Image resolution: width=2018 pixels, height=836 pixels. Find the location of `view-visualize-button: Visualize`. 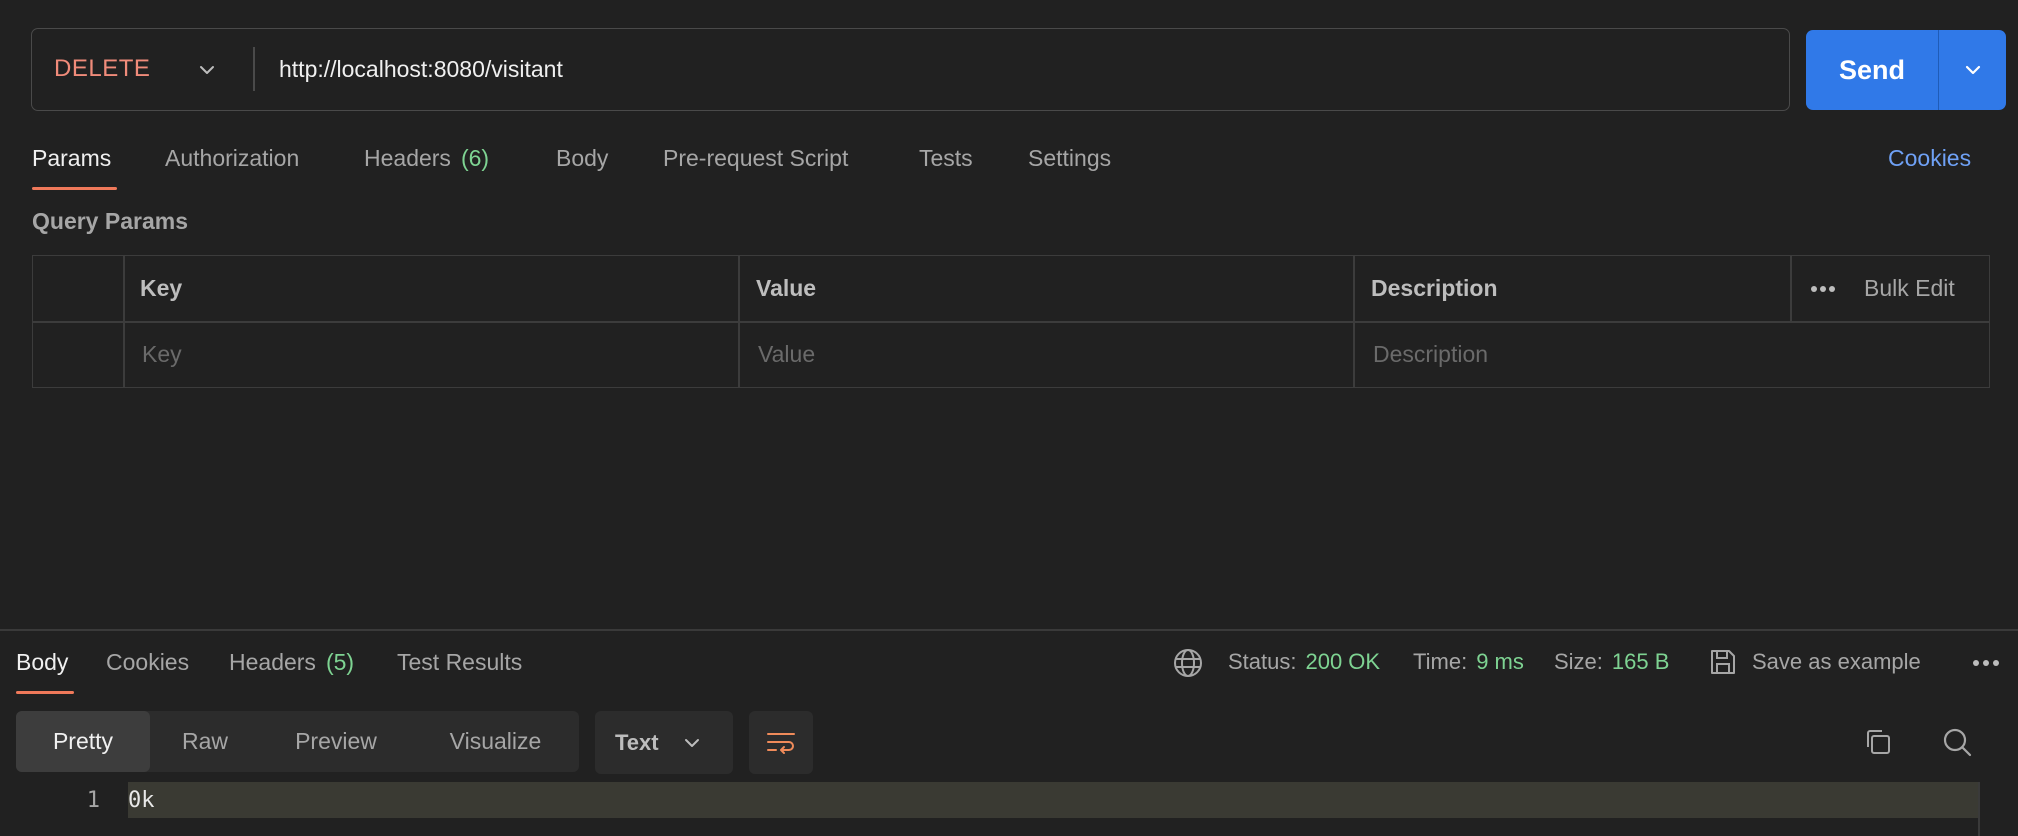

view-visualize-button: Visualize is located at coordinates (495, 741).